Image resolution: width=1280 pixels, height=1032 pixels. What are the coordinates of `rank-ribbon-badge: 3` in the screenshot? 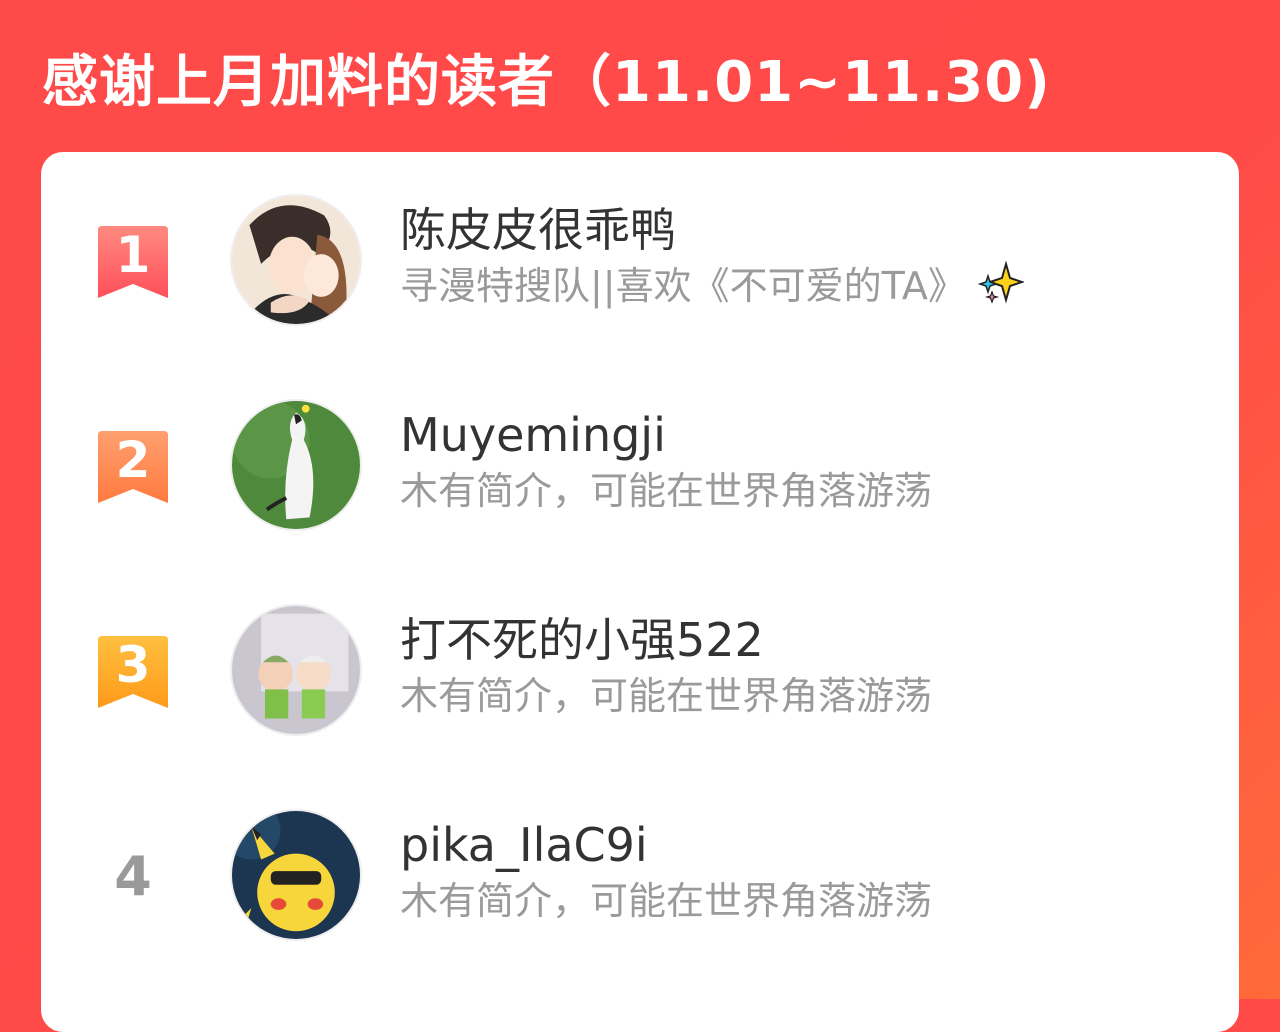 It's located at (133, 672).